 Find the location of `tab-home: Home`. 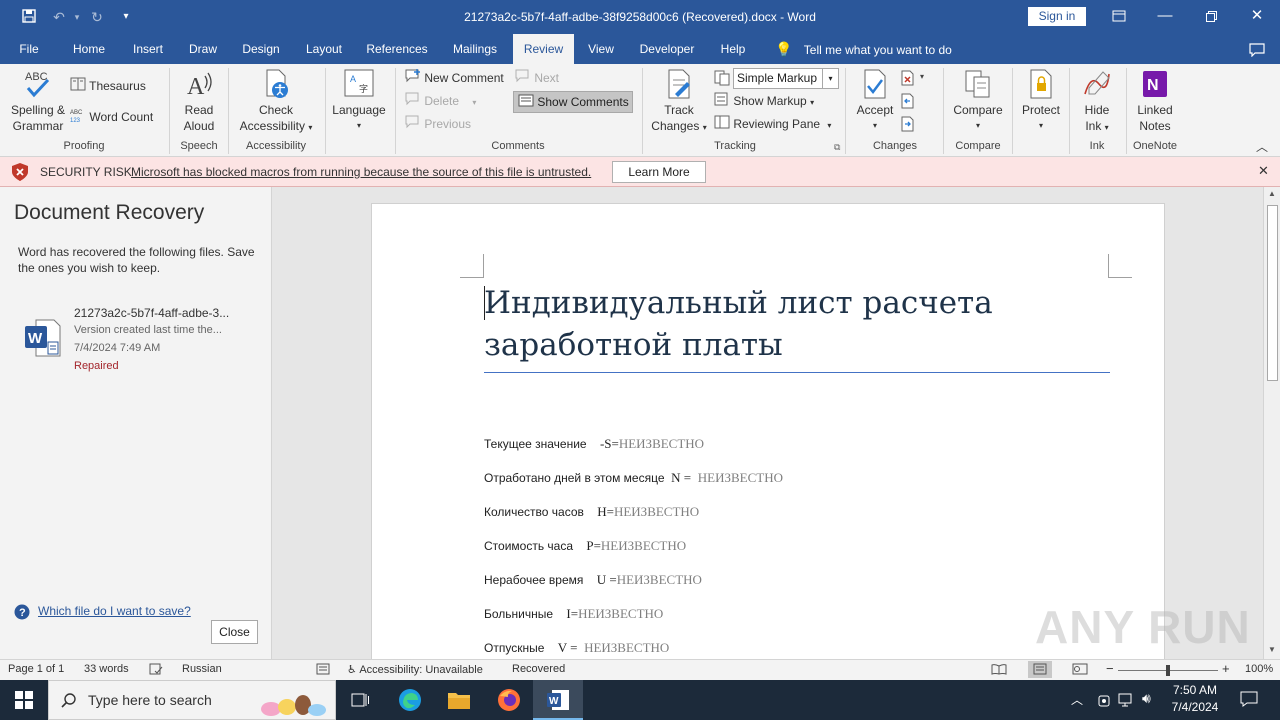

tab-home: Home is located at coordinates (89, 49).